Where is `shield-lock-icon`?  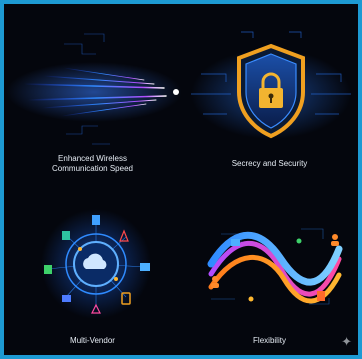
shield-lock-icon is located at coordinates (271, 85).